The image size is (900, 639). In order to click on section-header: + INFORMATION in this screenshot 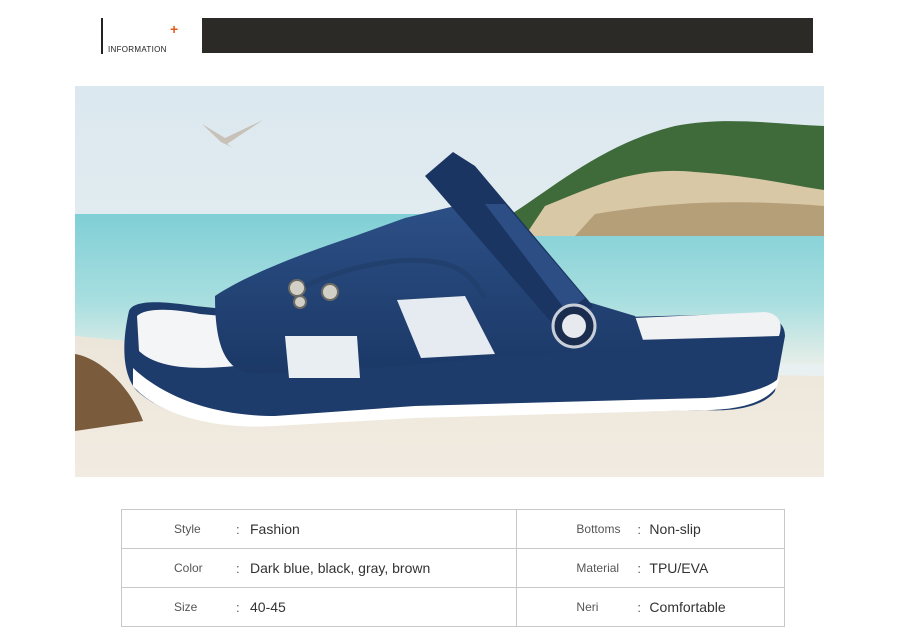, I will do `click(450, 35)`.